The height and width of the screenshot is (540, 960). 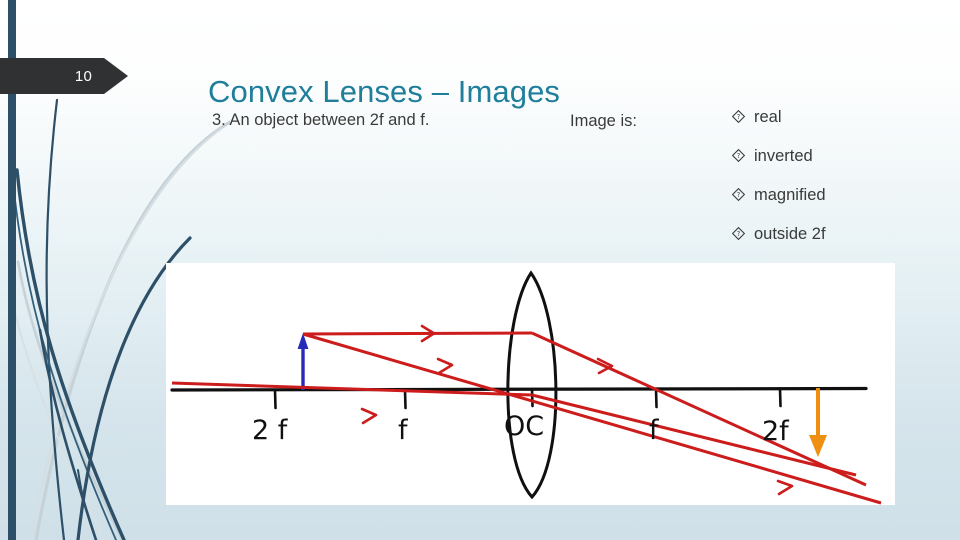 What do you see at coordinates (842, 128) in the screenshot?
I see `list-item: ? real` at bounding box center [842, 128].